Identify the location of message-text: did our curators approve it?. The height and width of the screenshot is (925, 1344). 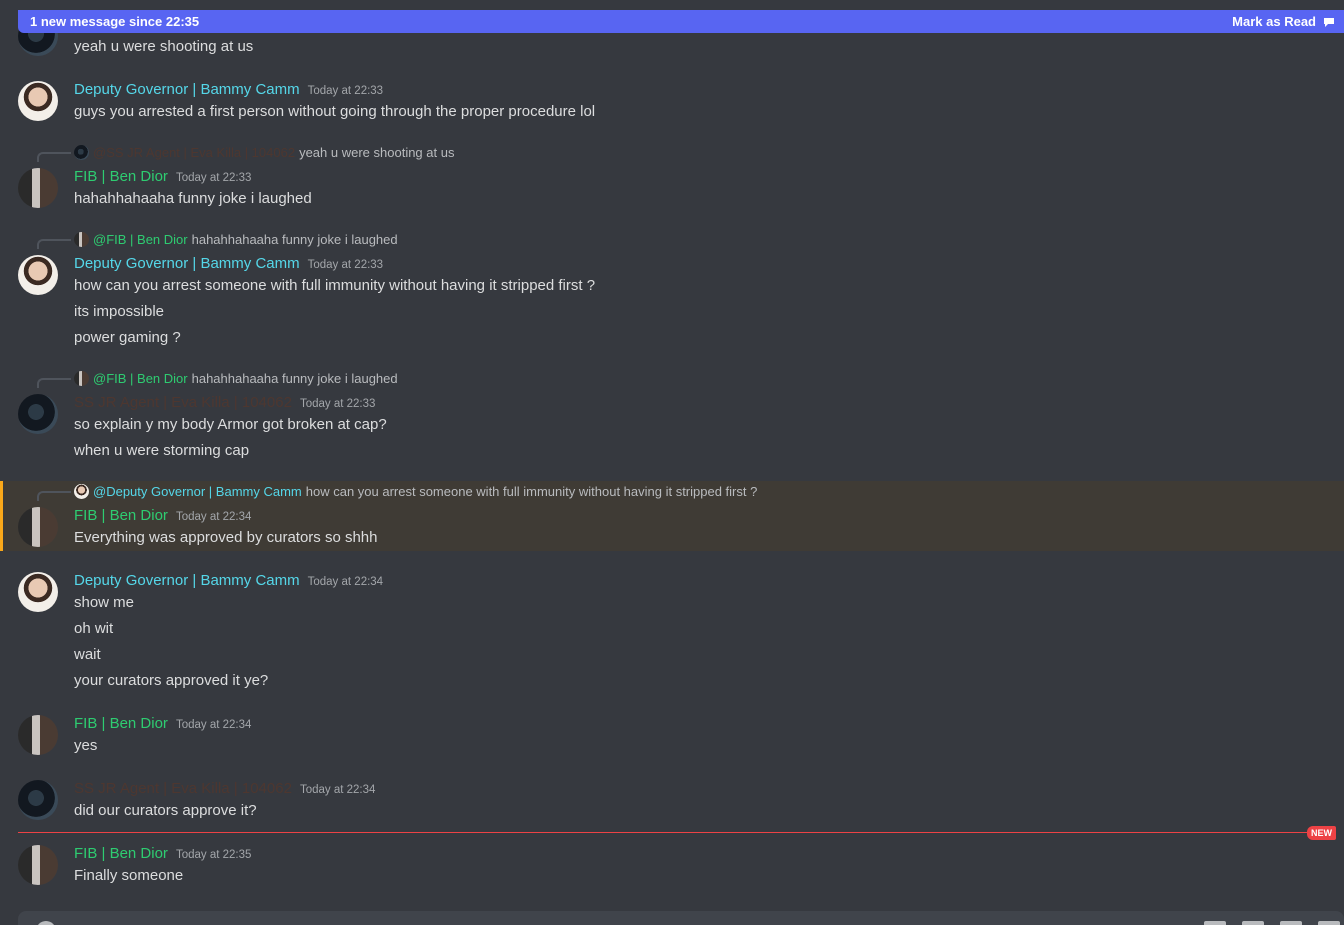
(165, 810).